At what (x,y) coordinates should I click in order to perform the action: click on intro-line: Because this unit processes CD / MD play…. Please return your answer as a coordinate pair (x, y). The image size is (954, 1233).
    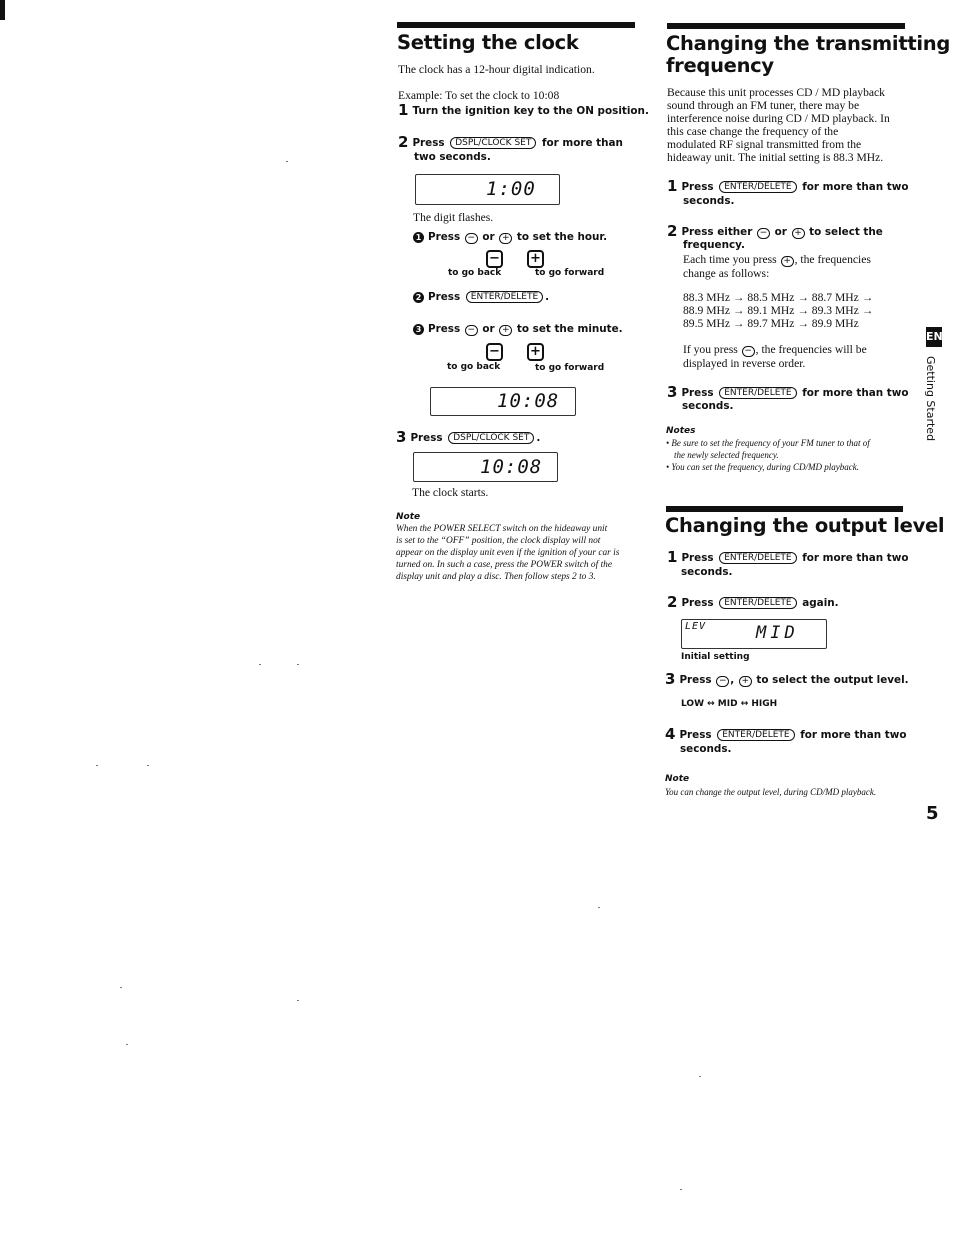
    Looking at the image, I should click on (776, 92).